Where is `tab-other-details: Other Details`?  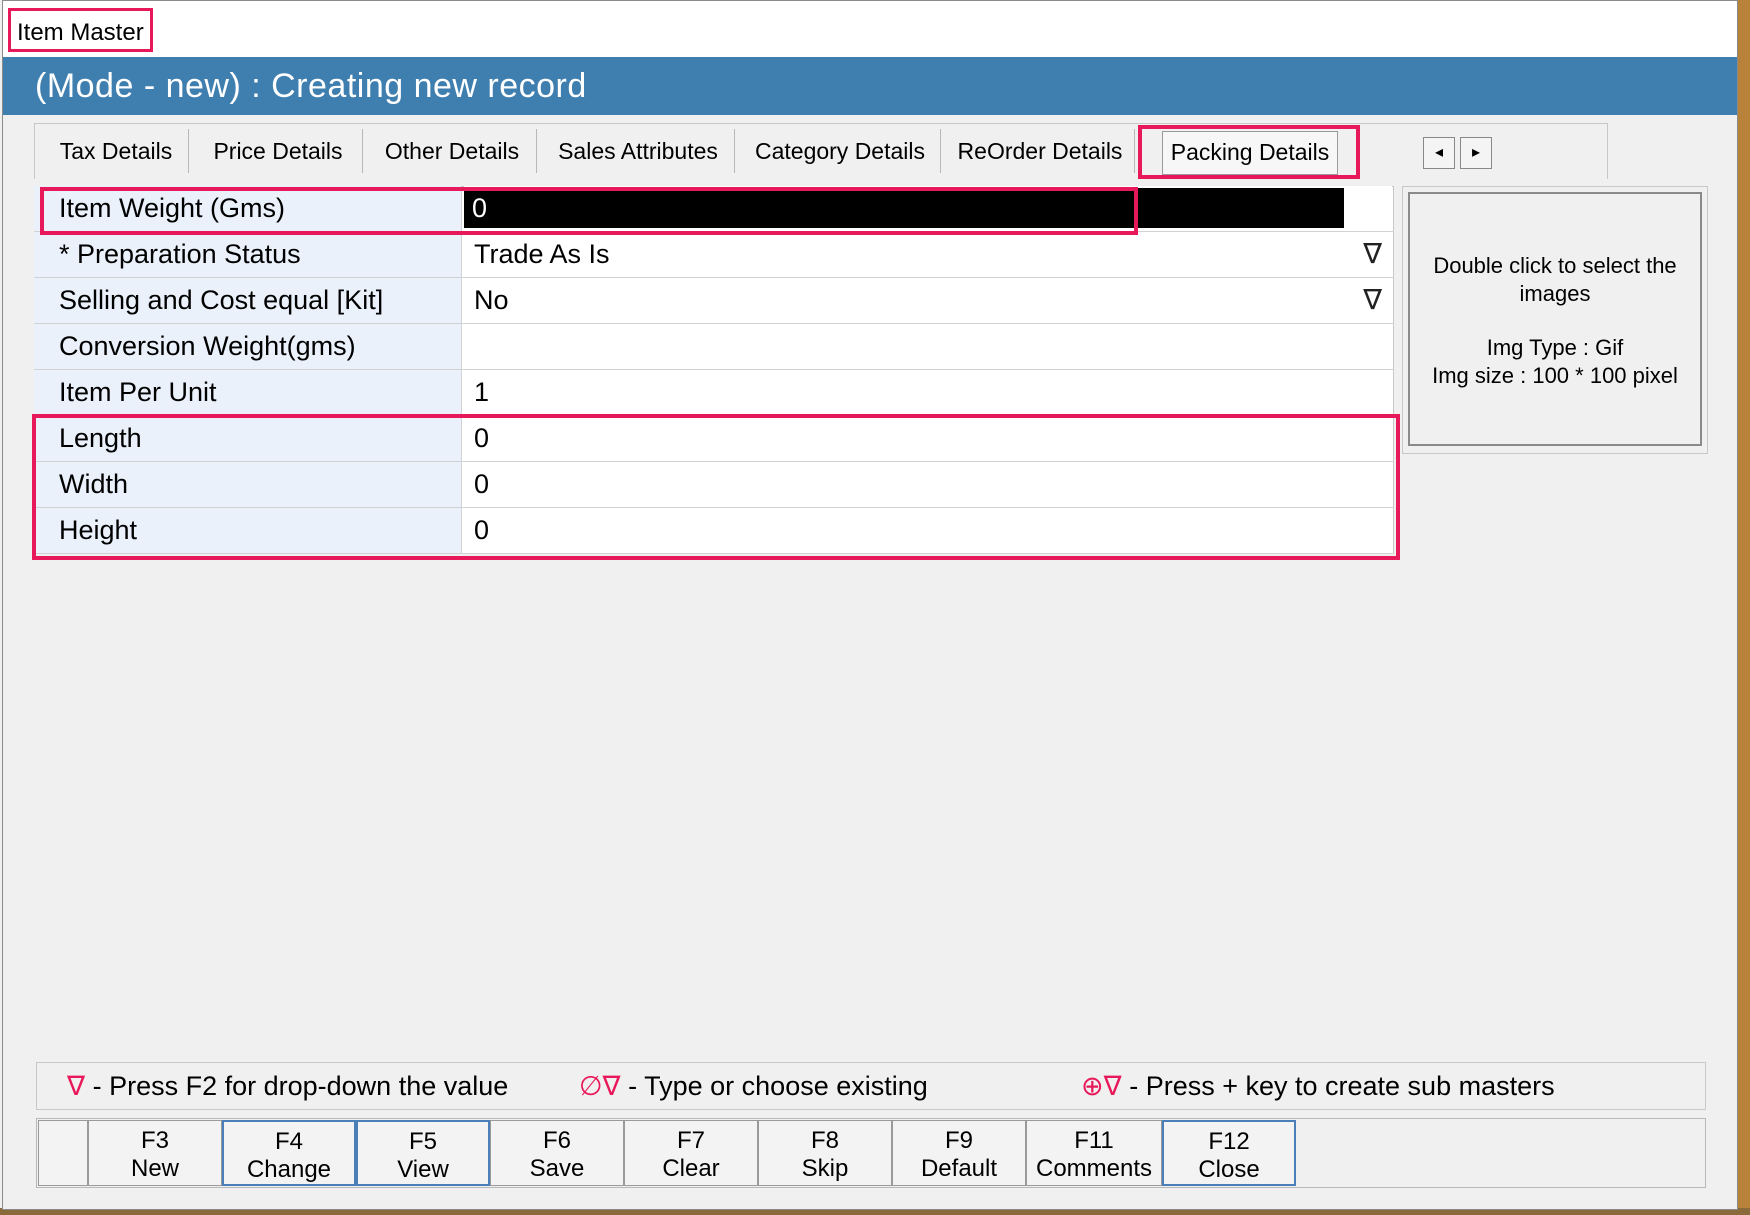 tab-other-details: Other Details is located at coordinates (452, 151).